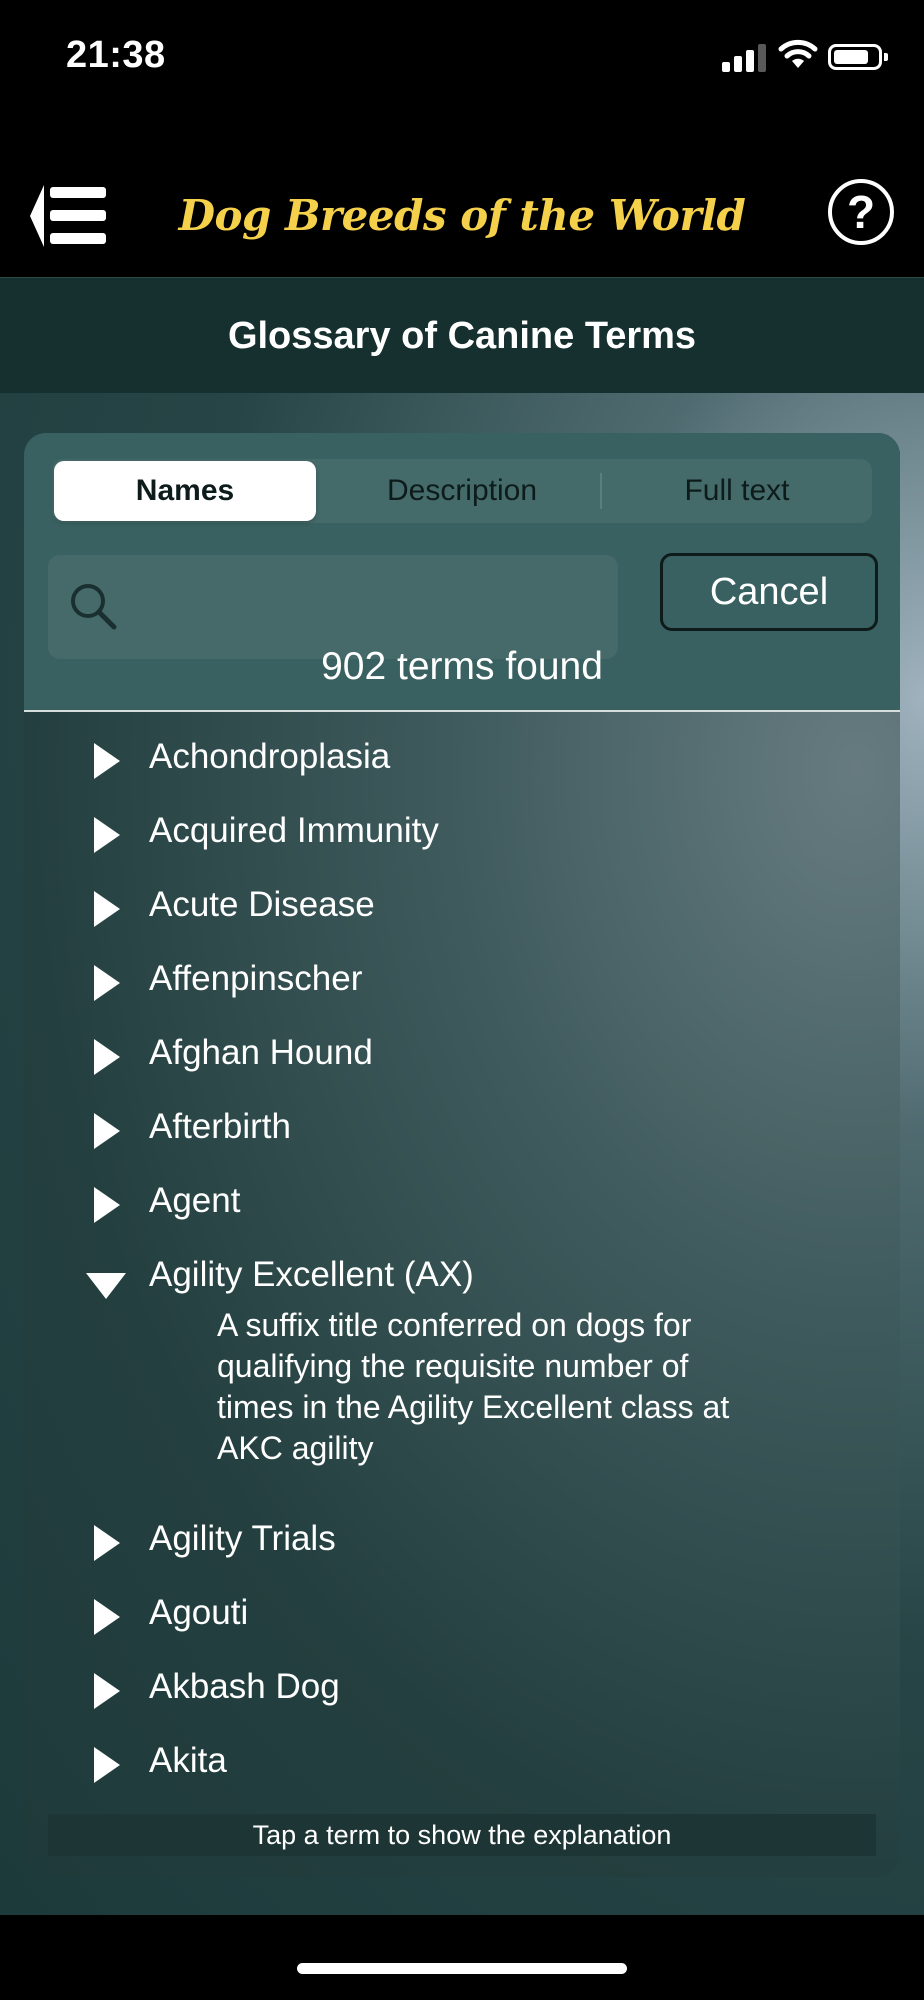 The height and width of the screenshot is (2000, 924). What do you see at coordinates (462, 1835) in the screenshot?
I see `hint-text: Tap a term to show the explanation` at bounding box center [462, 1835].